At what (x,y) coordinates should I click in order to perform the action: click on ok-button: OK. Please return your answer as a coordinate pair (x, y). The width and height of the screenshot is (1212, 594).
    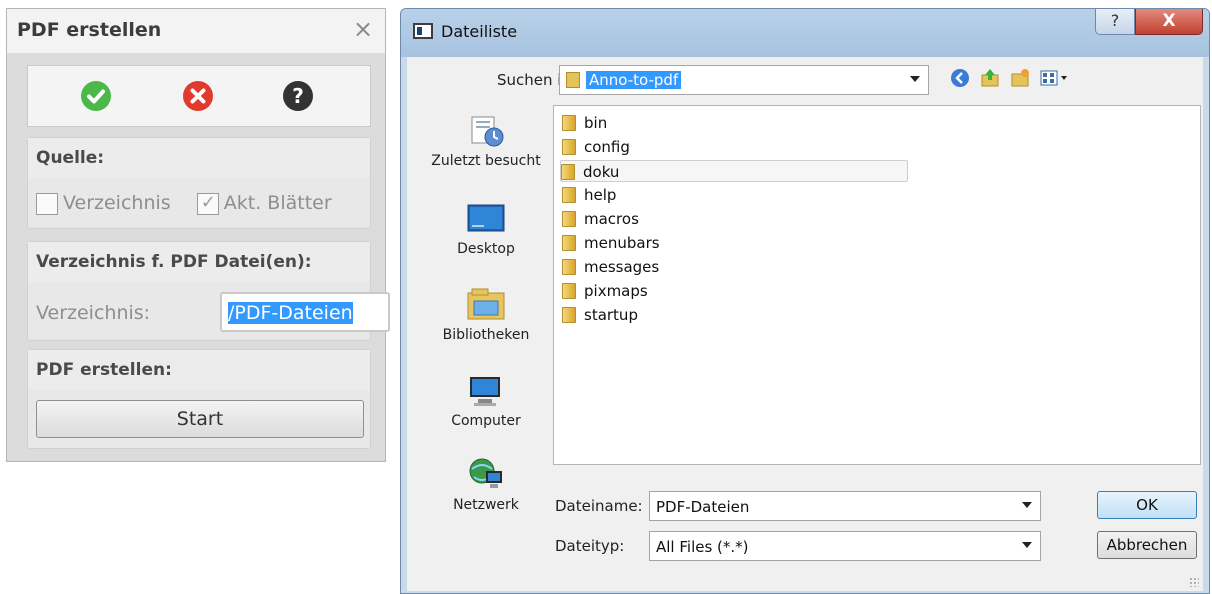
    Looking at the image, I should click on (1147, 505).